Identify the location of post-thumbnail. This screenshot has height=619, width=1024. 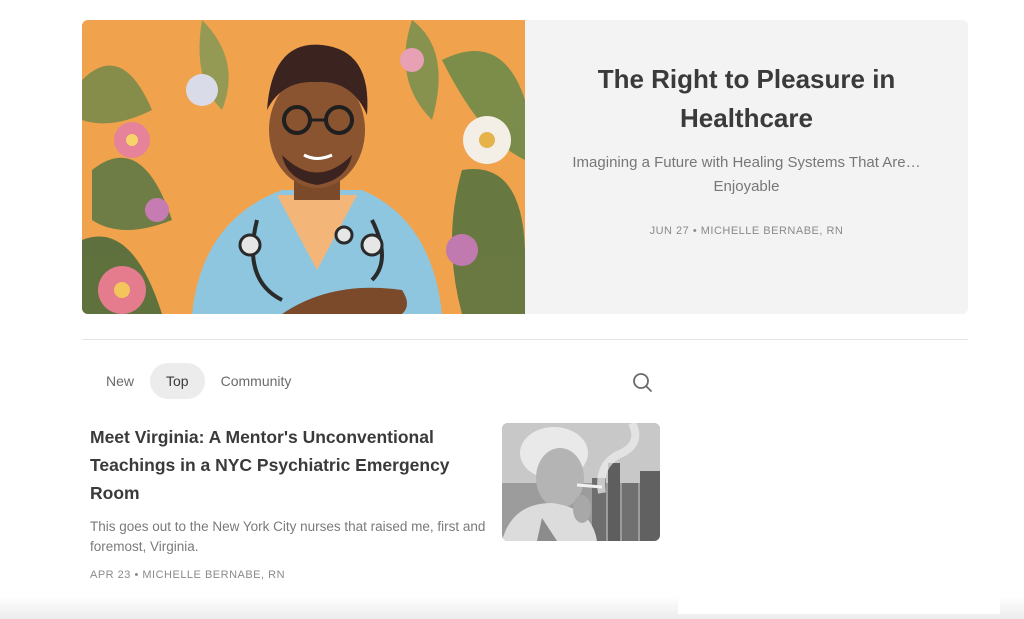
(581, 482).